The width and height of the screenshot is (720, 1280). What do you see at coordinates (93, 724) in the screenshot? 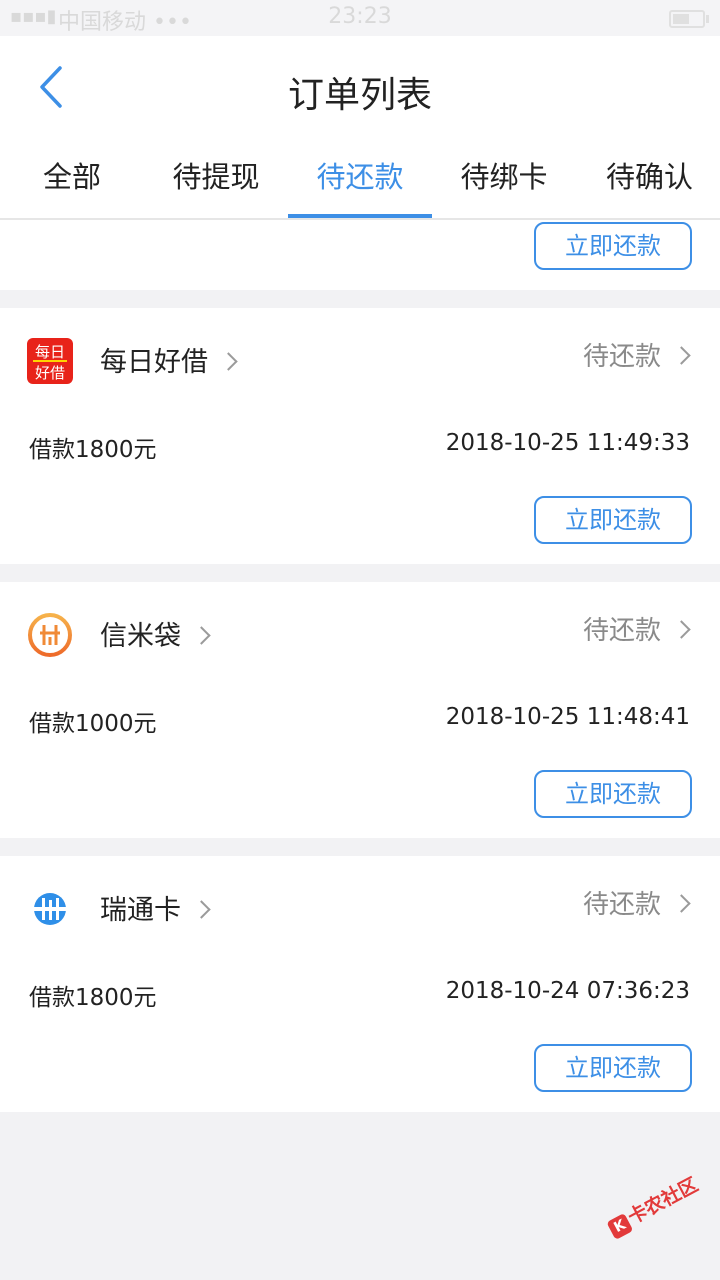
I see `loan-amount: 借款1000元` at bounding box center [93, 724].